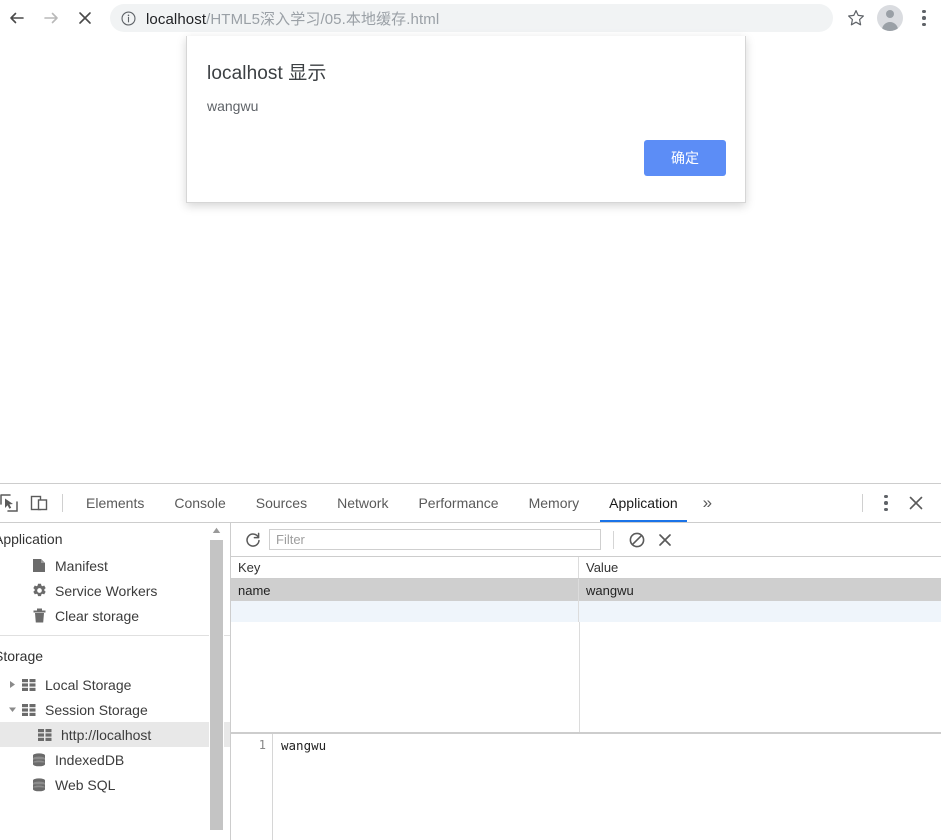  What do you see at coordinates (97, 615) in the screenshot?
I see `sidebar-item-label: Clear storage` at bounding box center [97, 615].